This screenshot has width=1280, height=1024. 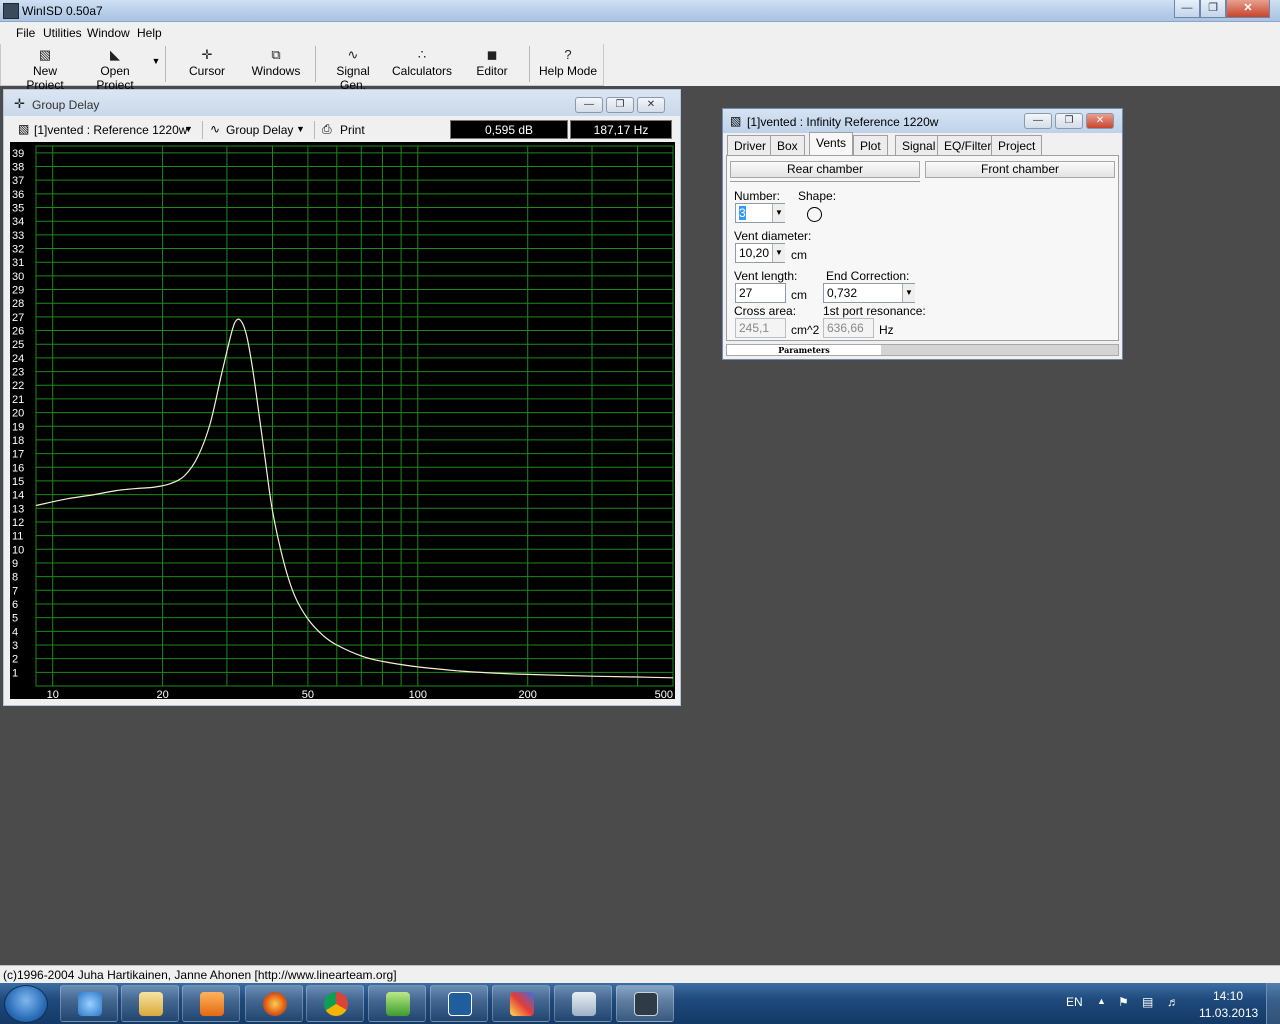 I want to click on start-button, so click(x=26, y=1004).